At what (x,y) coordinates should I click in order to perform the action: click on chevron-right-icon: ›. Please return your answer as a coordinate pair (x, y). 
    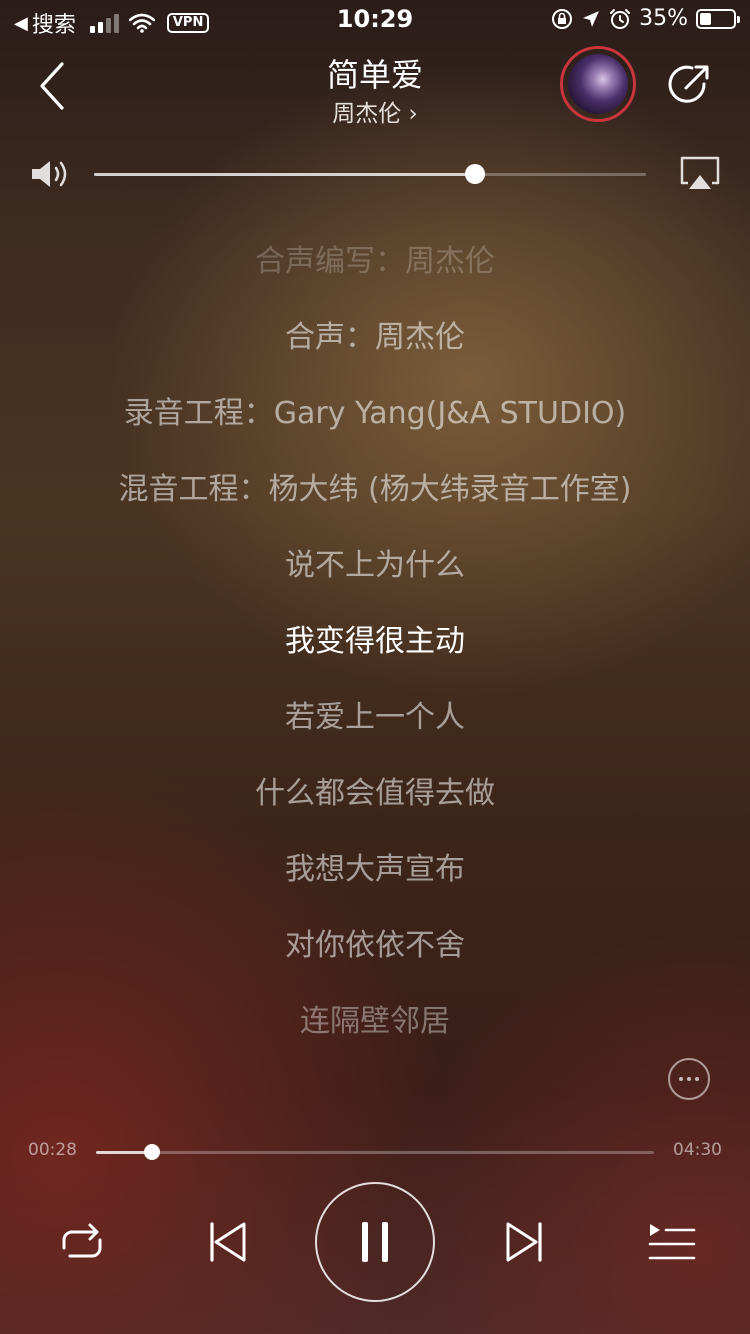
    Looking at the image, I should click on (413, 114).